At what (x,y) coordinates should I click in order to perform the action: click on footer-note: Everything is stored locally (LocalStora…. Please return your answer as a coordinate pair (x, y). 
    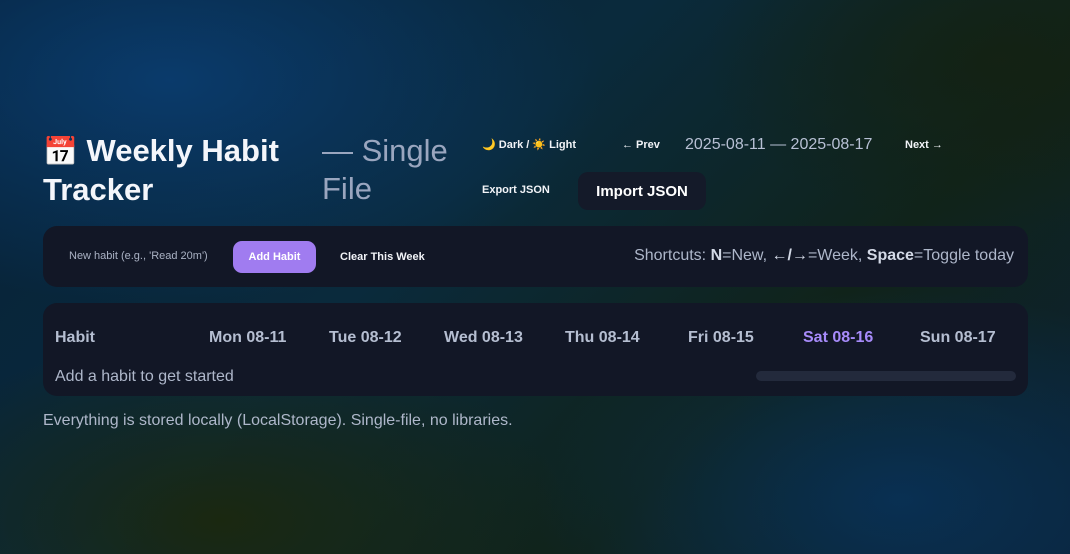
    Looking at the image, I should click on (278, 420).